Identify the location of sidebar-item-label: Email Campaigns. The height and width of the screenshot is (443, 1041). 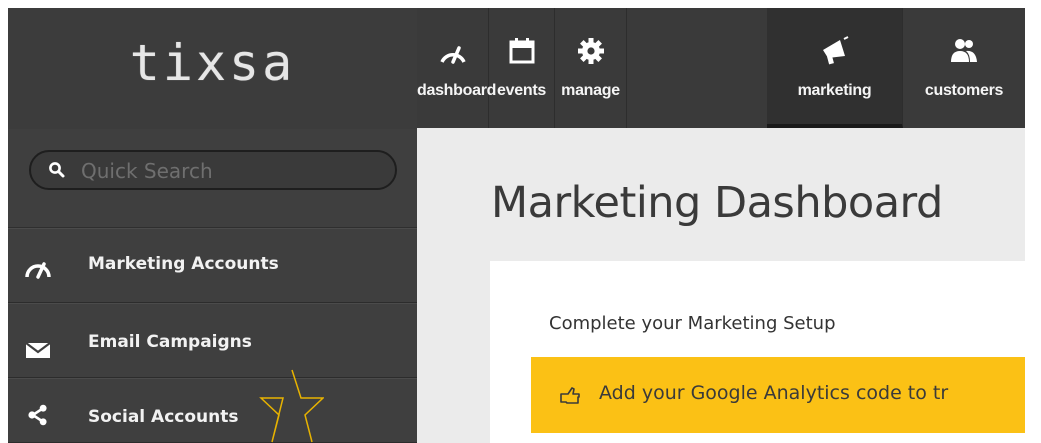
(170, 342).